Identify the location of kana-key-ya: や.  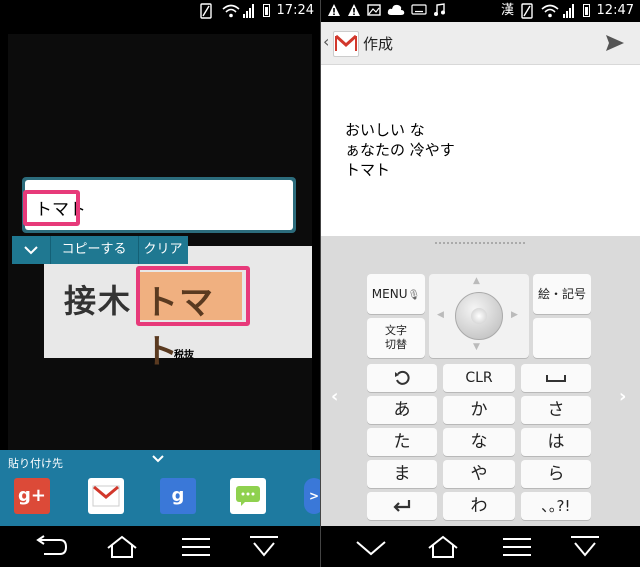
(479, 474).